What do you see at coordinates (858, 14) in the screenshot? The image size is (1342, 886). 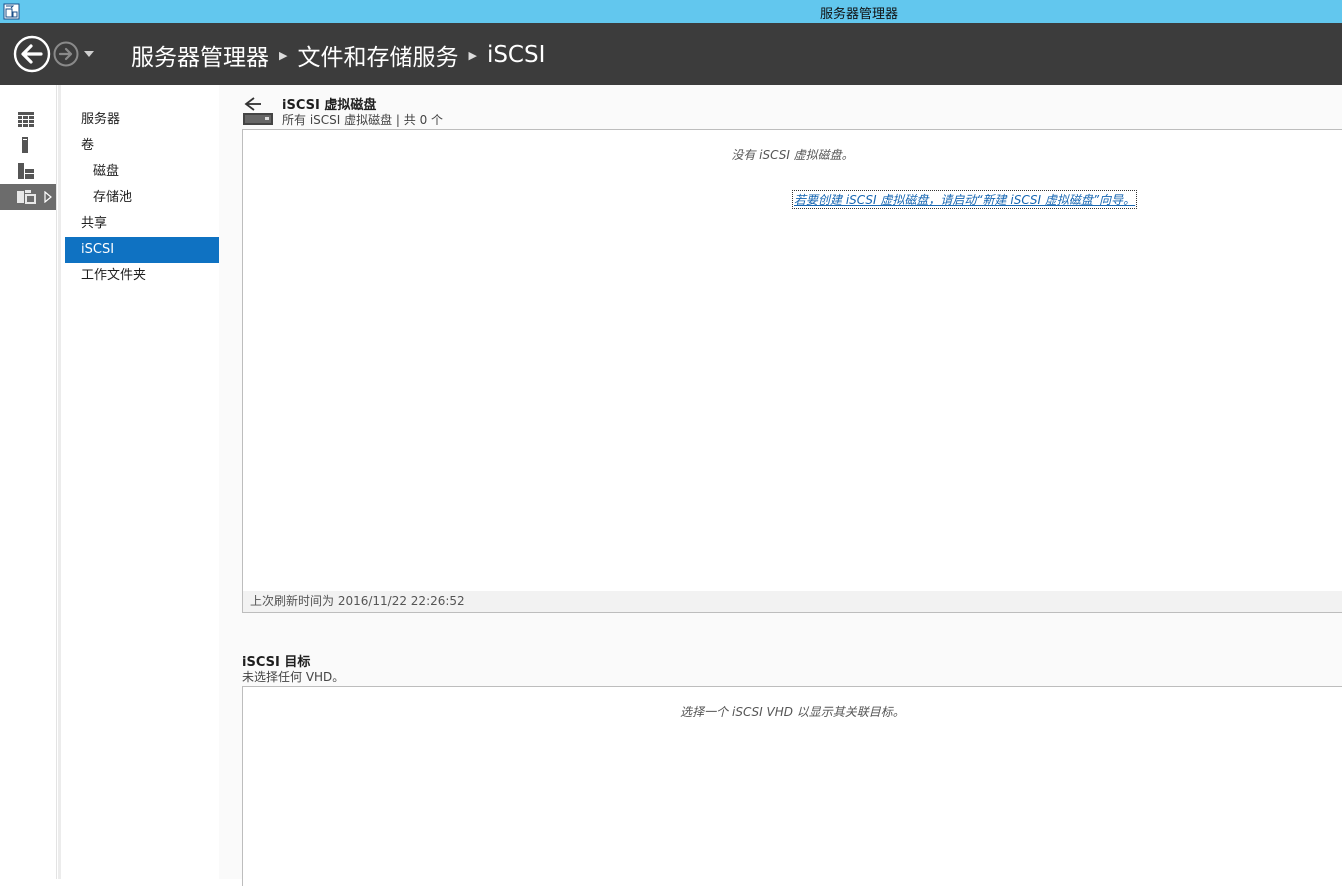 I see `window-title: 服务器管理器` at bounding box center [858, 14].